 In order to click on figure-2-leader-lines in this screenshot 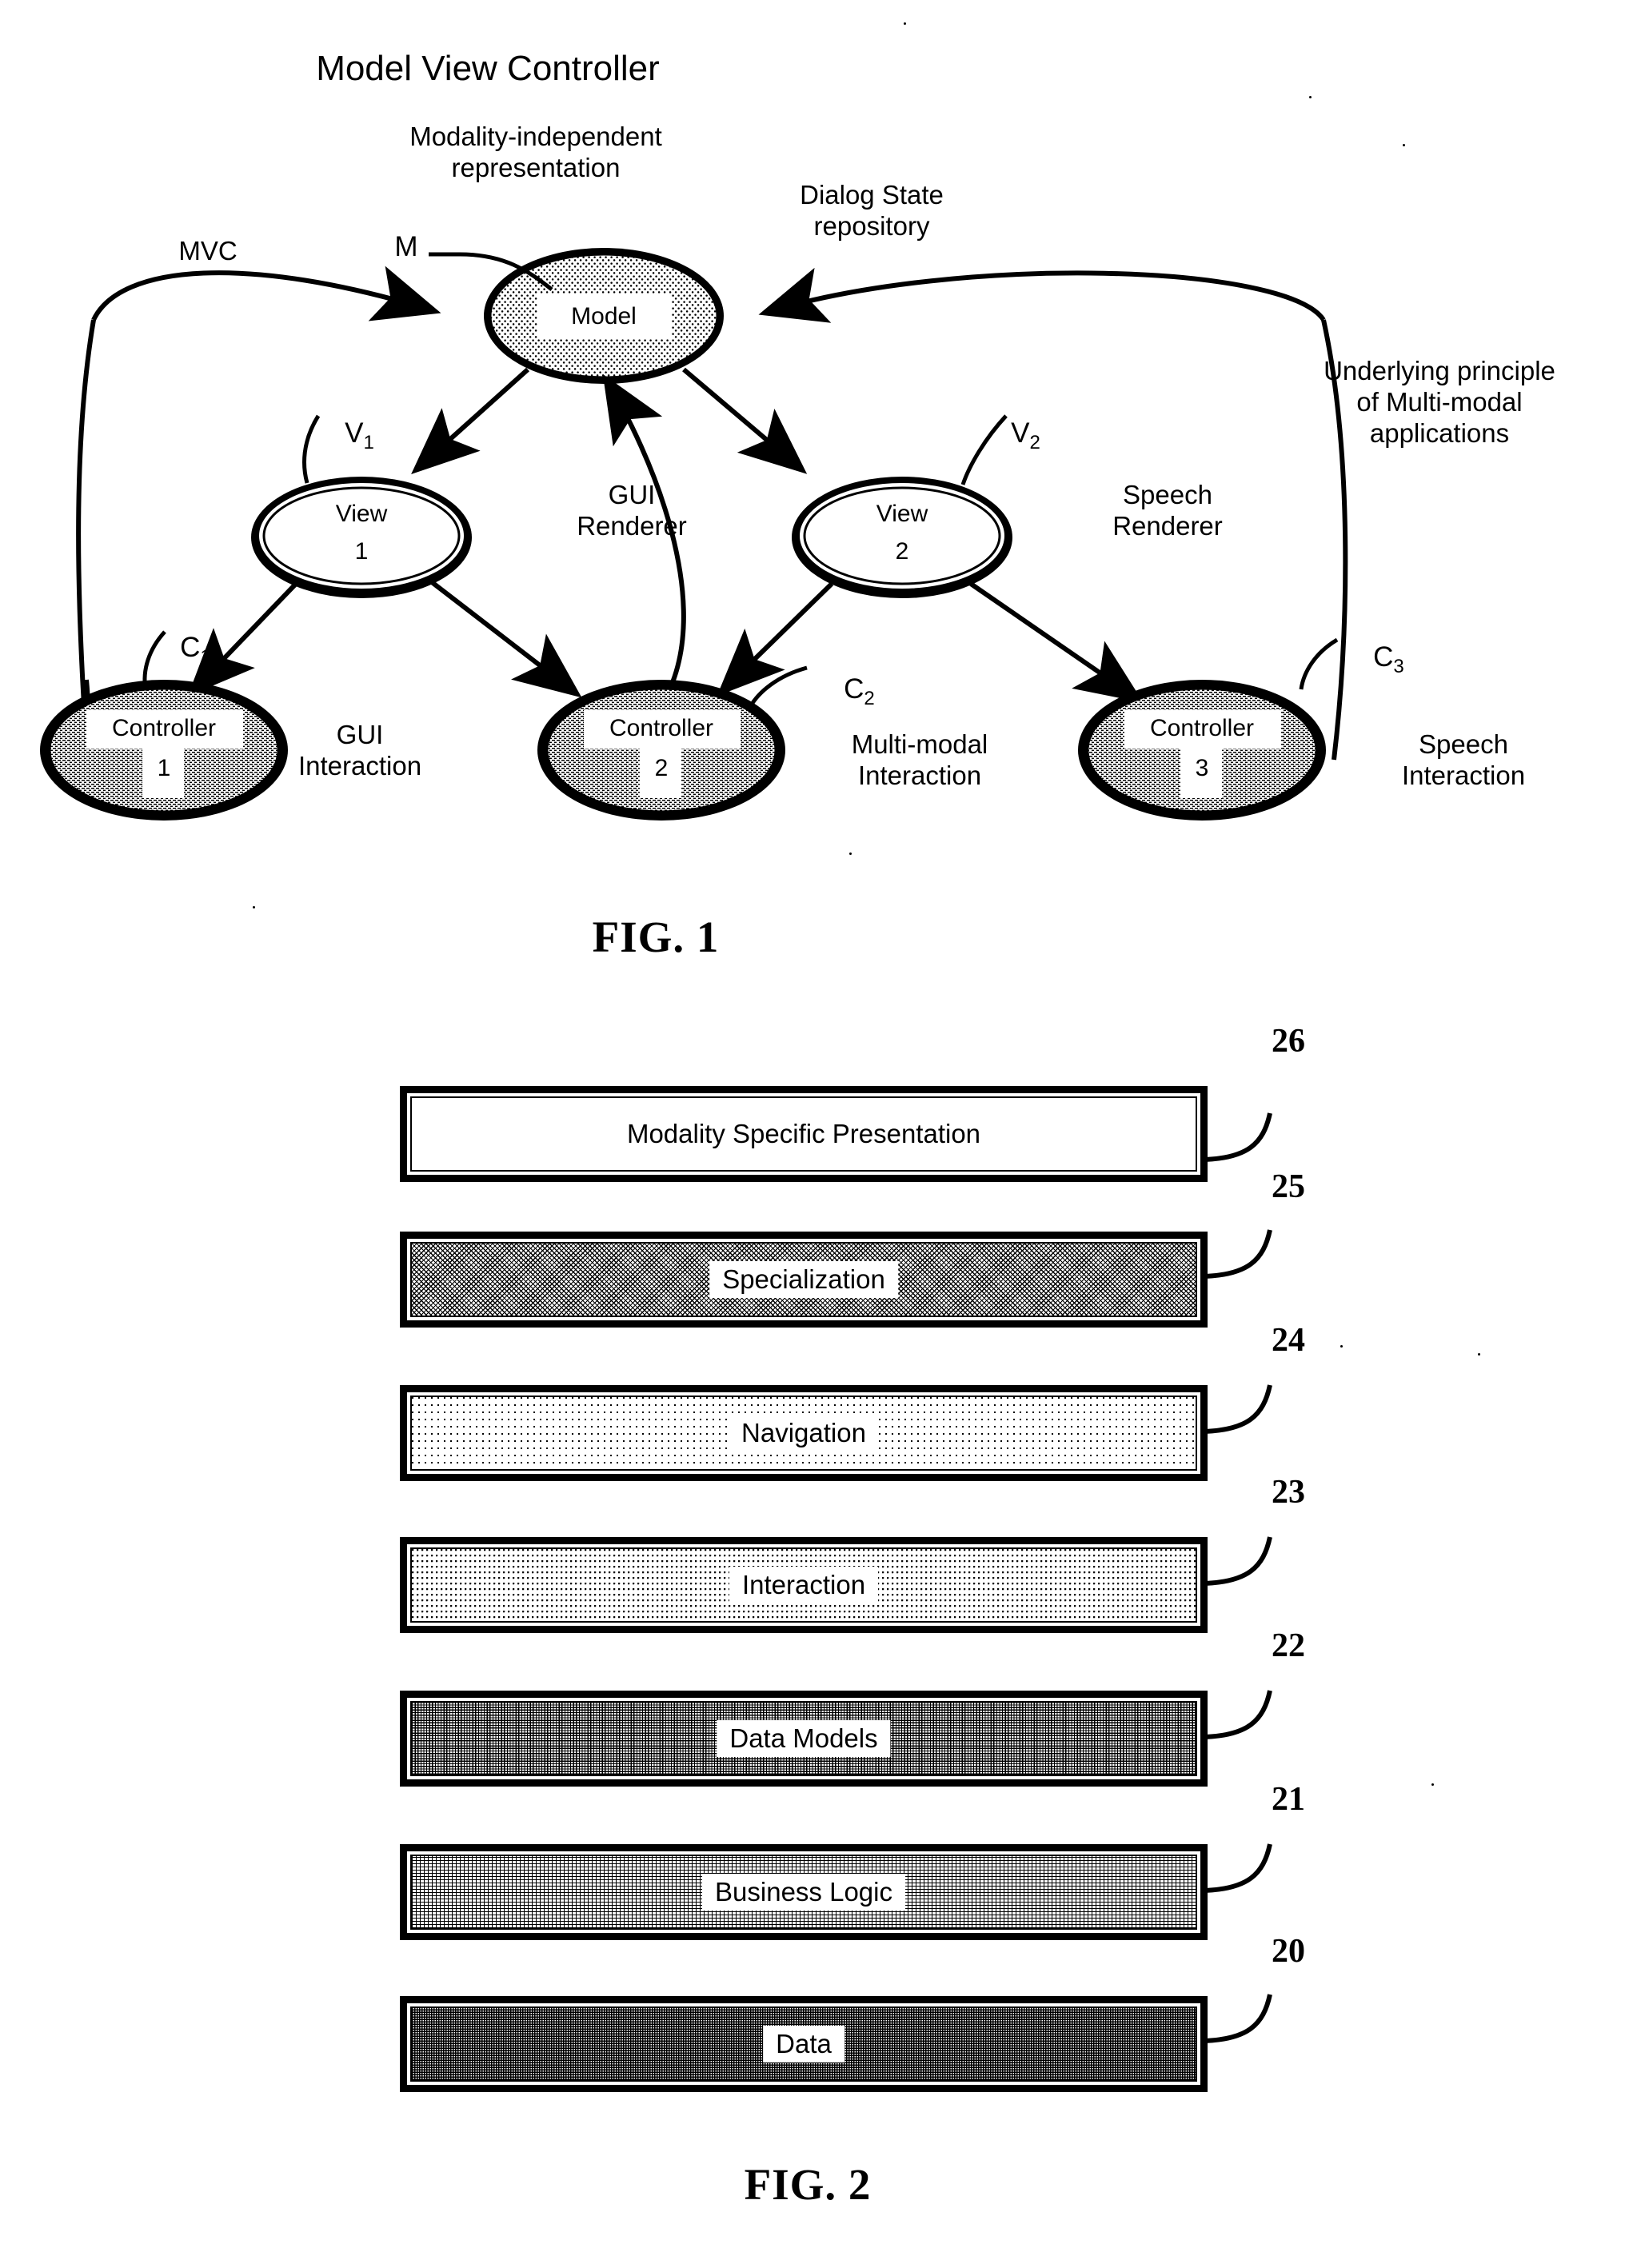, I will do `click(1238, 1577)`.